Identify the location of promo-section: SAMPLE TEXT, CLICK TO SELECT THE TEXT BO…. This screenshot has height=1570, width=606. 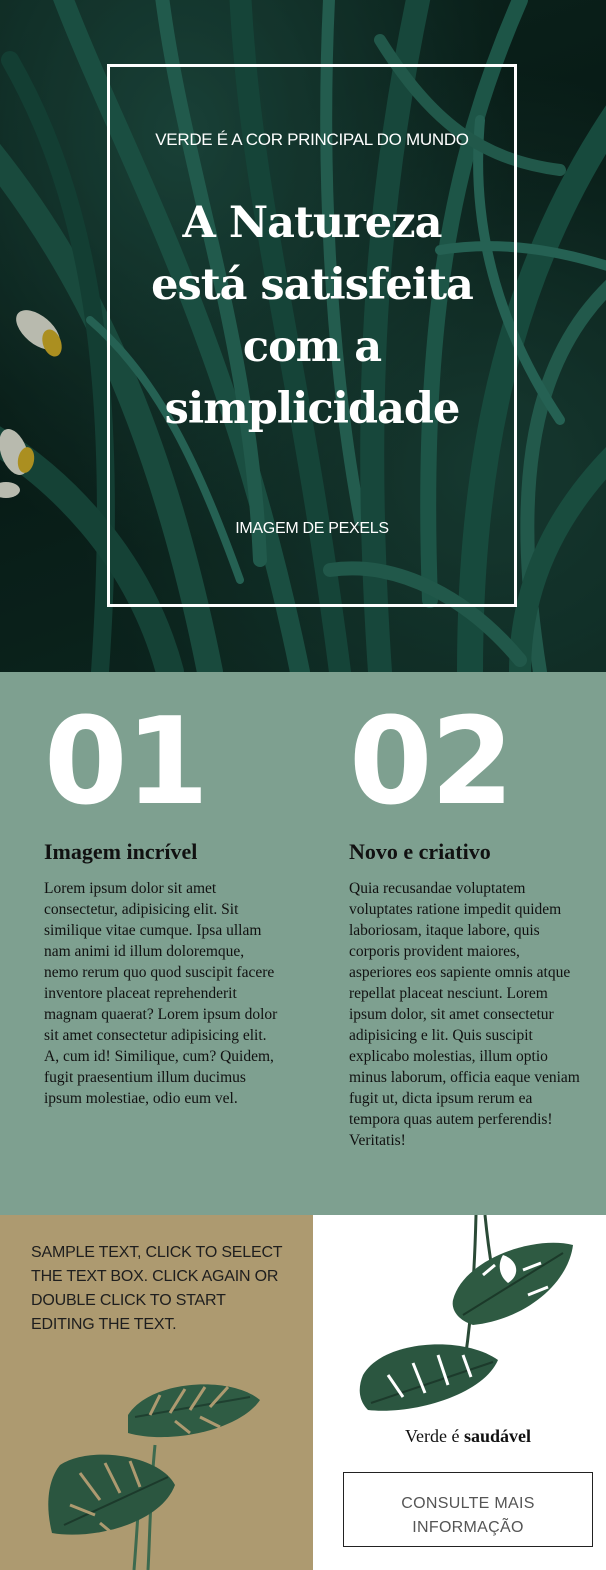
(156, 1392).